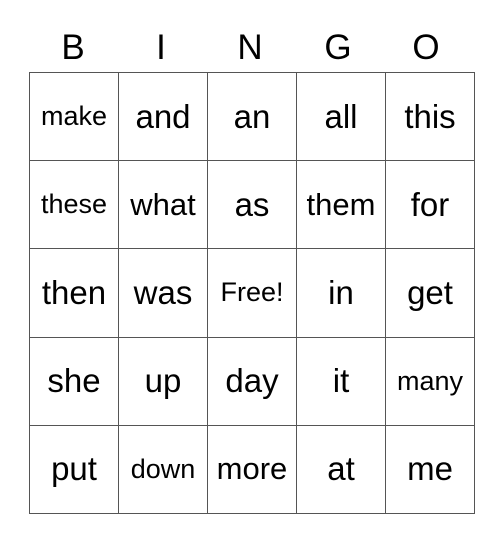  Describe the element at coordinates (163, 205) in the screenshot. I see `bingo-cell: what` at that location.